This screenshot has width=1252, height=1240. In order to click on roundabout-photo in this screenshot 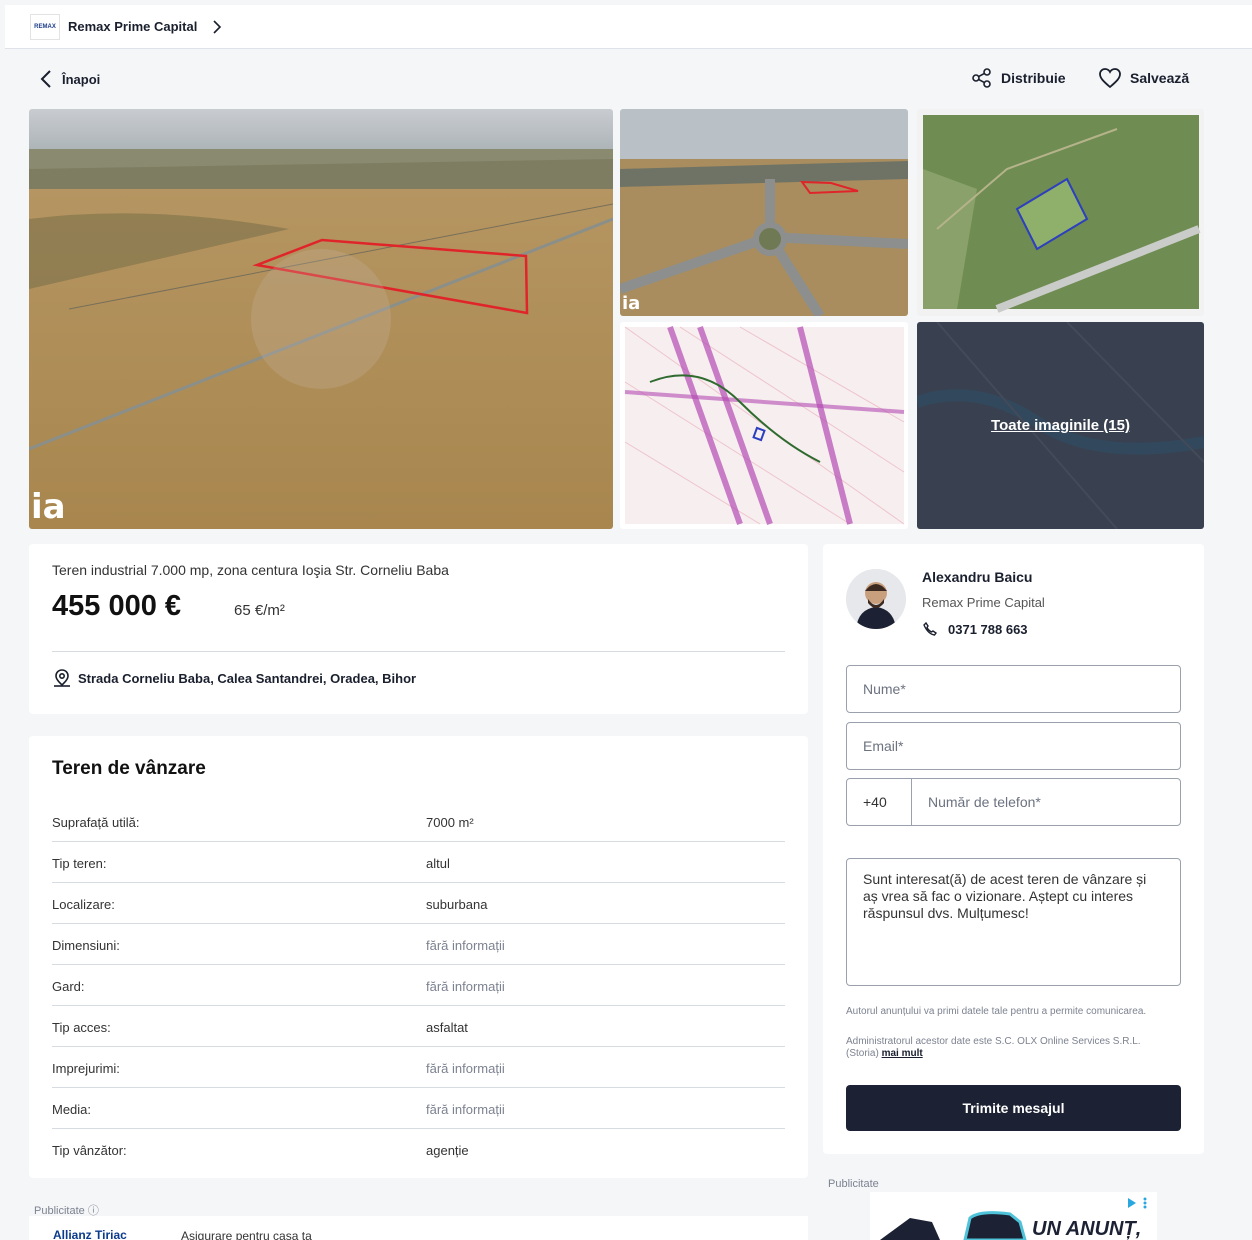, I will do `click(764, 212)`.